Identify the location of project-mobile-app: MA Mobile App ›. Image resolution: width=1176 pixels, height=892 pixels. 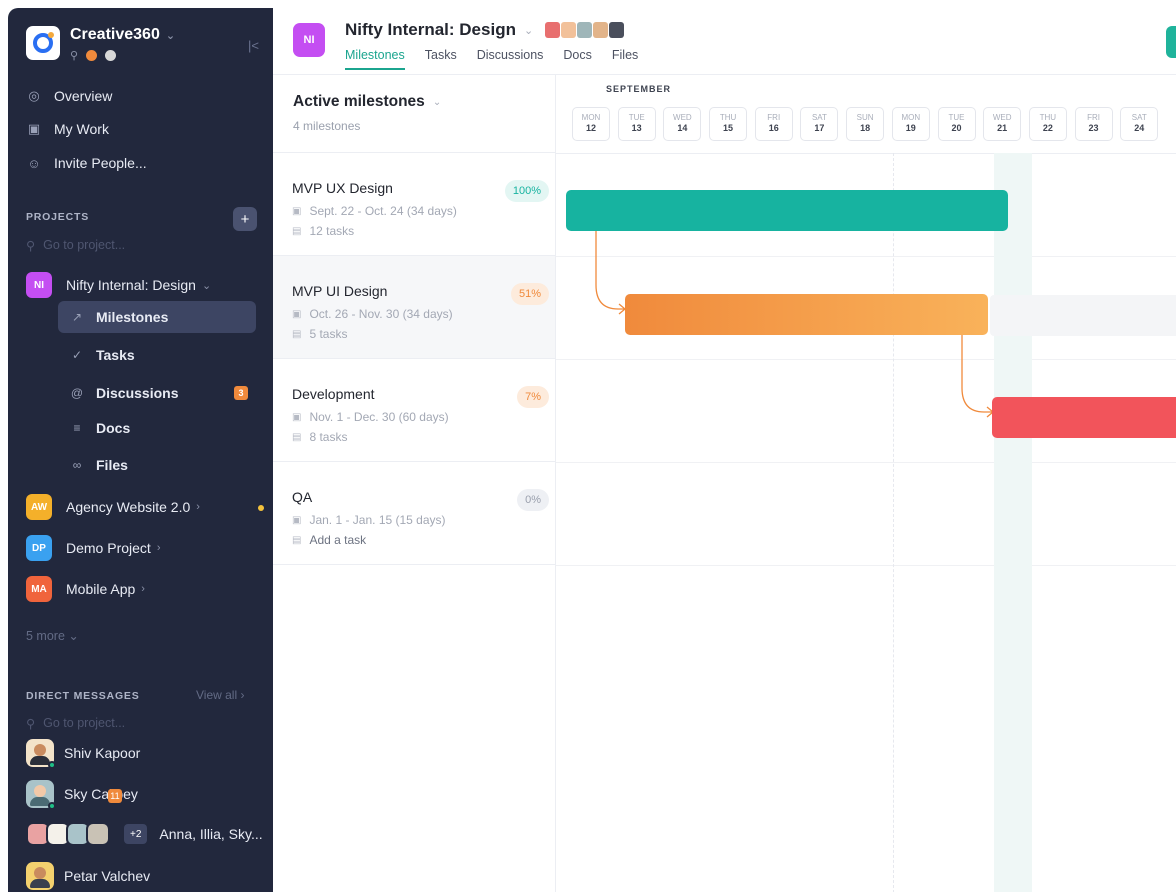
(85, 589).